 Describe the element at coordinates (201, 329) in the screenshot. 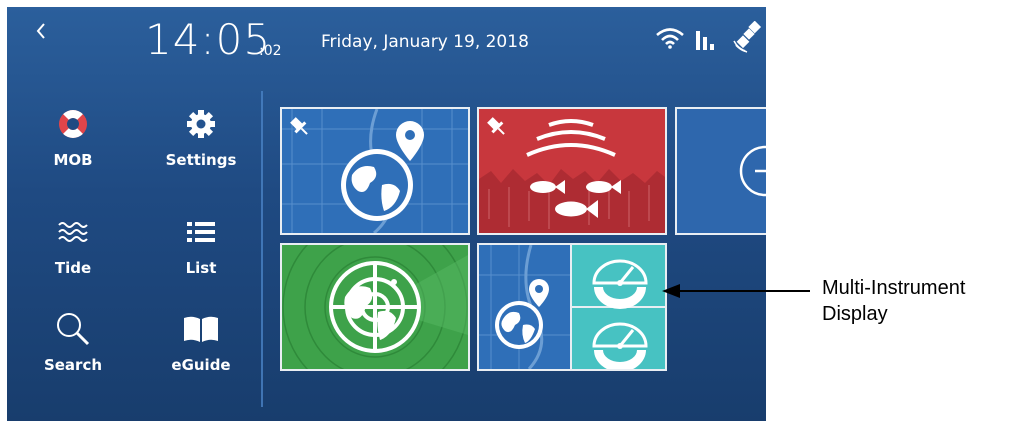

I see `book-icon` at that location.